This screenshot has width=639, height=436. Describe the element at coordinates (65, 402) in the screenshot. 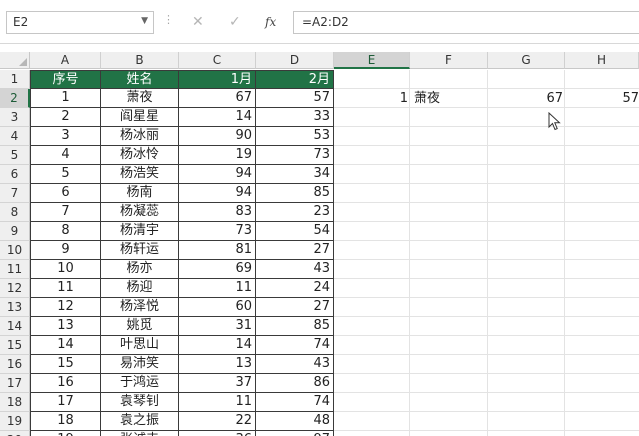

I see `cell-a18: 17` at that location.